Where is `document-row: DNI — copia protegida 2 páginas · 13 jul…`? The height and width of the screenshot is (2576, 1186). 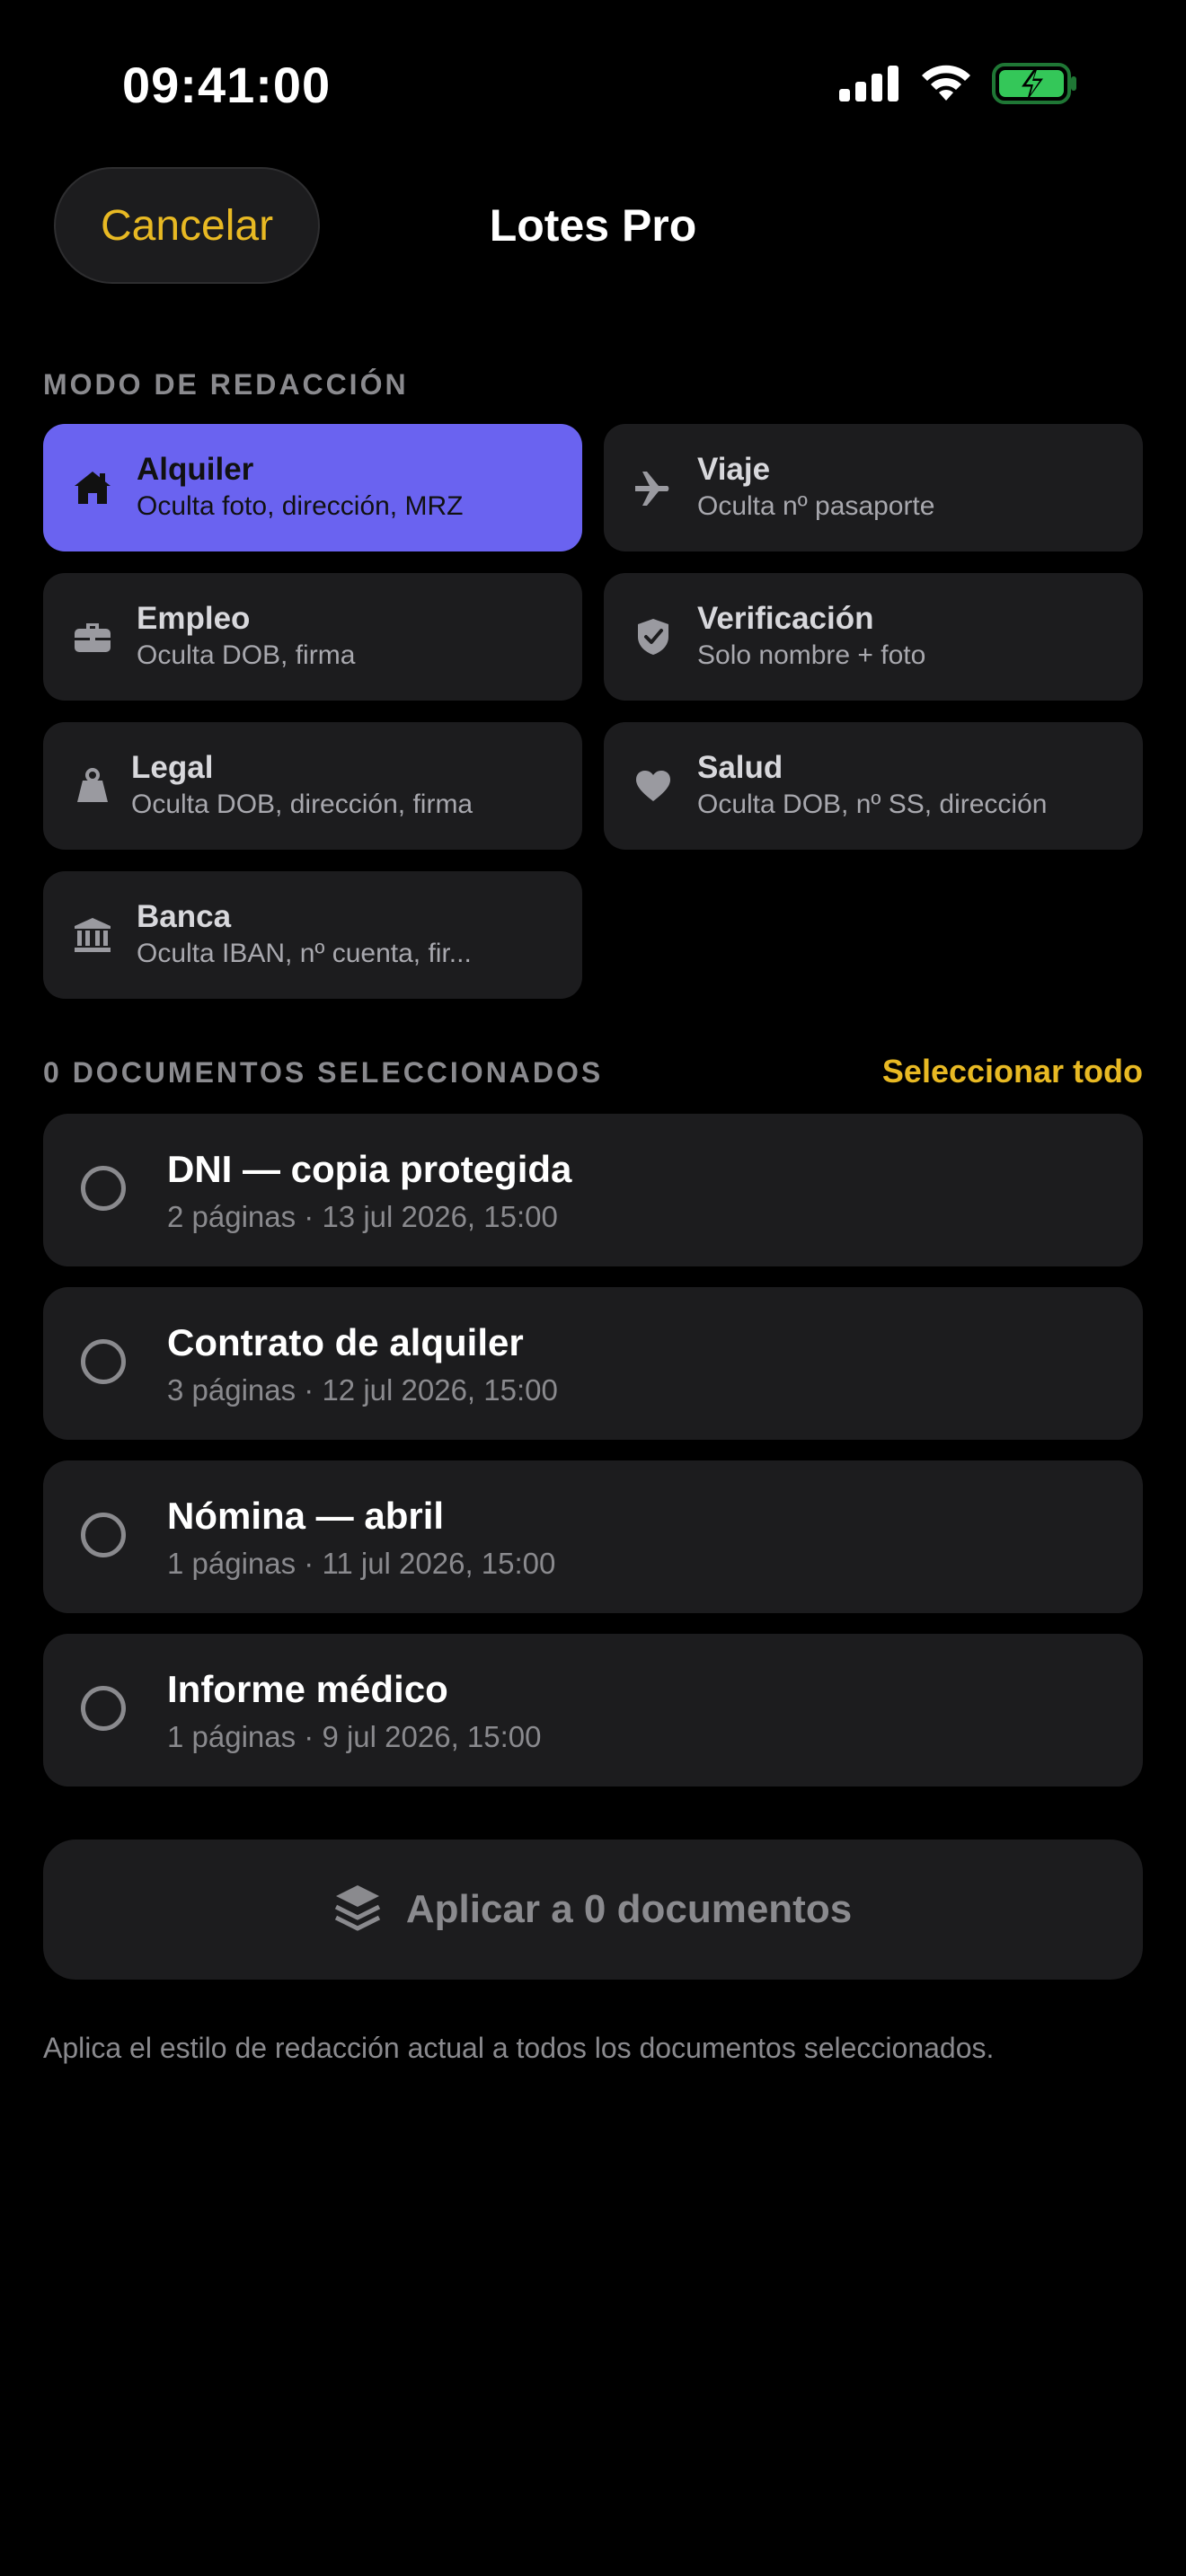
document-row: DNI — copia protegida 2 páginas · 13 jul… is located at coordinates (593, 1190).